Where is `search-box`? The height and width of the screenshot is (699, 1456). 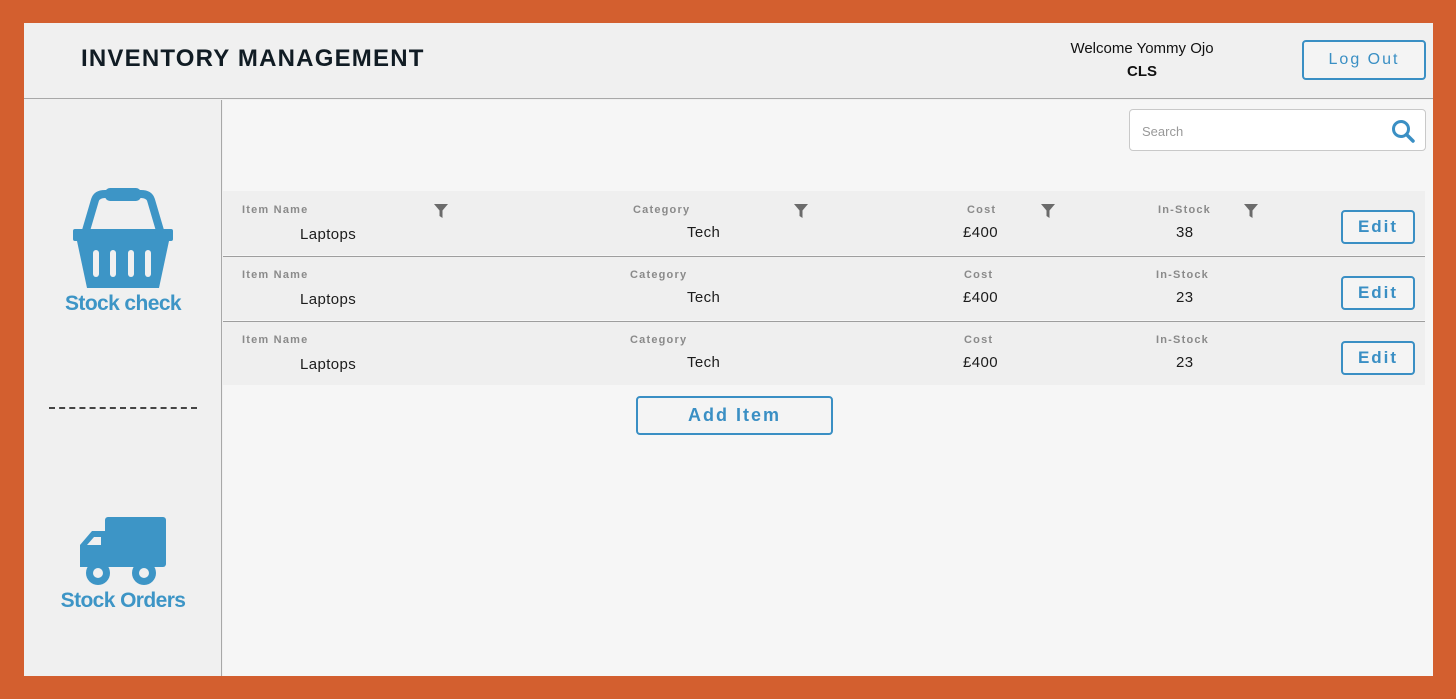
search-box is located at coordinates (1277, 130).